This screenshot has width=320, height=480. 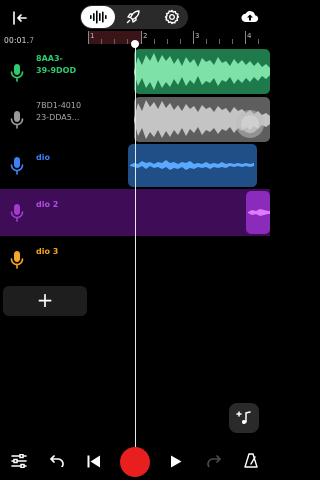 I want to click on metronome-icon, so click(x=251, y=460).